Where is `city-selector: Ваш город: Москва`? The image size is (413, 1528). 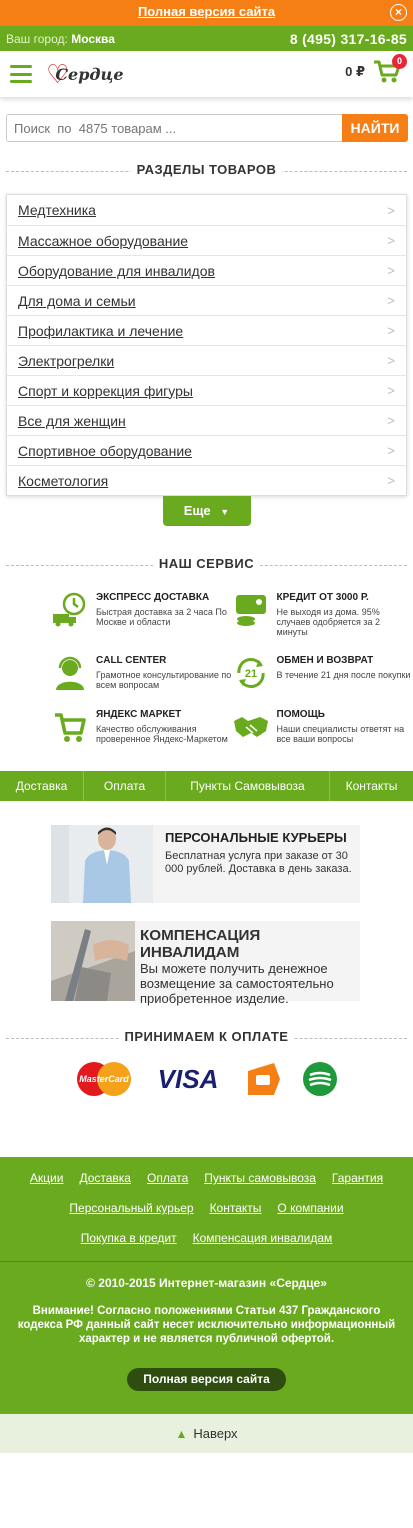
city-selector: Ваш город: Москва is located at coordinates (60, 39).